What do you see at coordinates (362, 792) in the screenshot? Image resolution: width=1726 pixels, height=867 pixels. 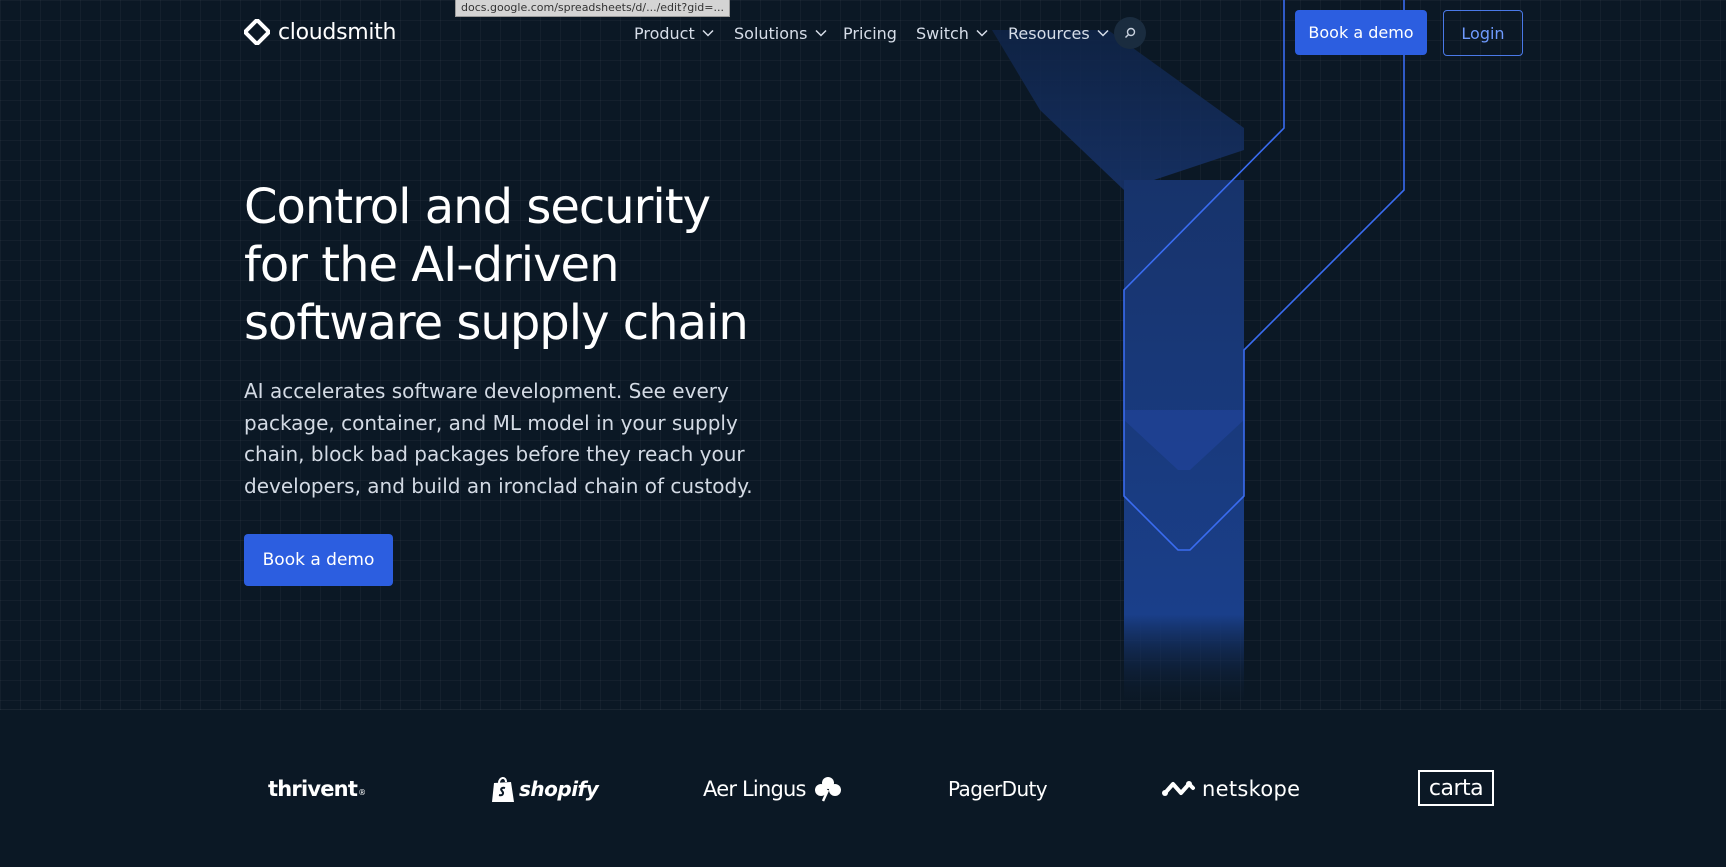 I see `registered-mark: ®` at bounding box center [362, 792].